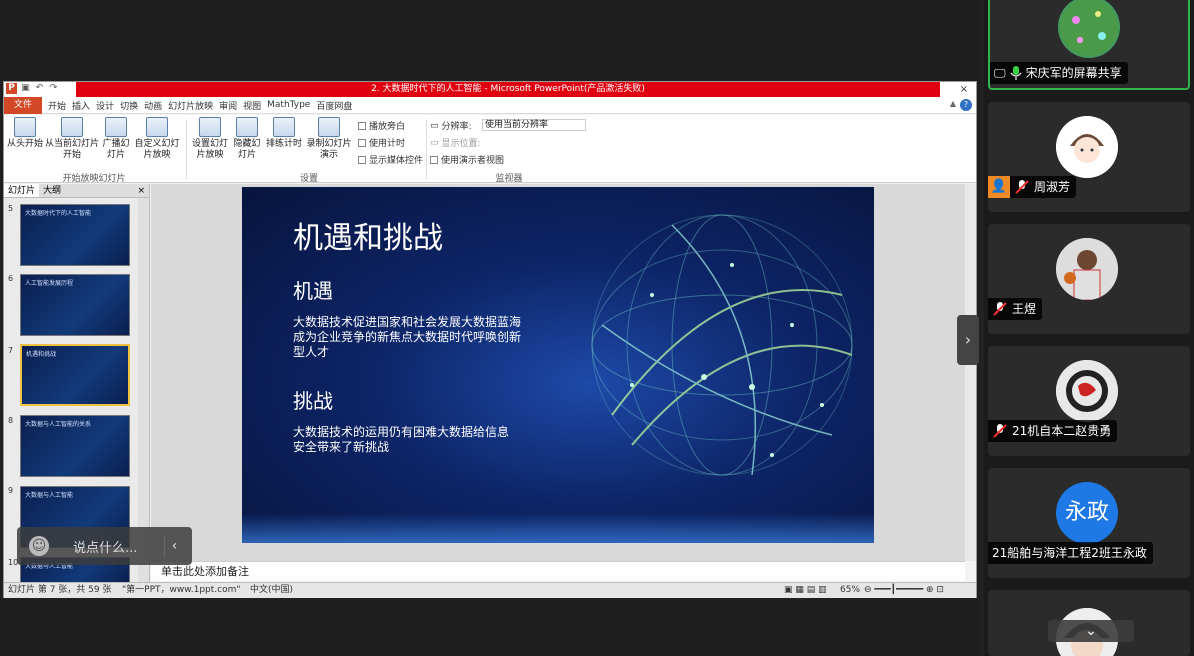 This screenshot has width=1194, height=656. I want to click on participant-name: 宋庆军的屏幕共享, so click(1073, 73).